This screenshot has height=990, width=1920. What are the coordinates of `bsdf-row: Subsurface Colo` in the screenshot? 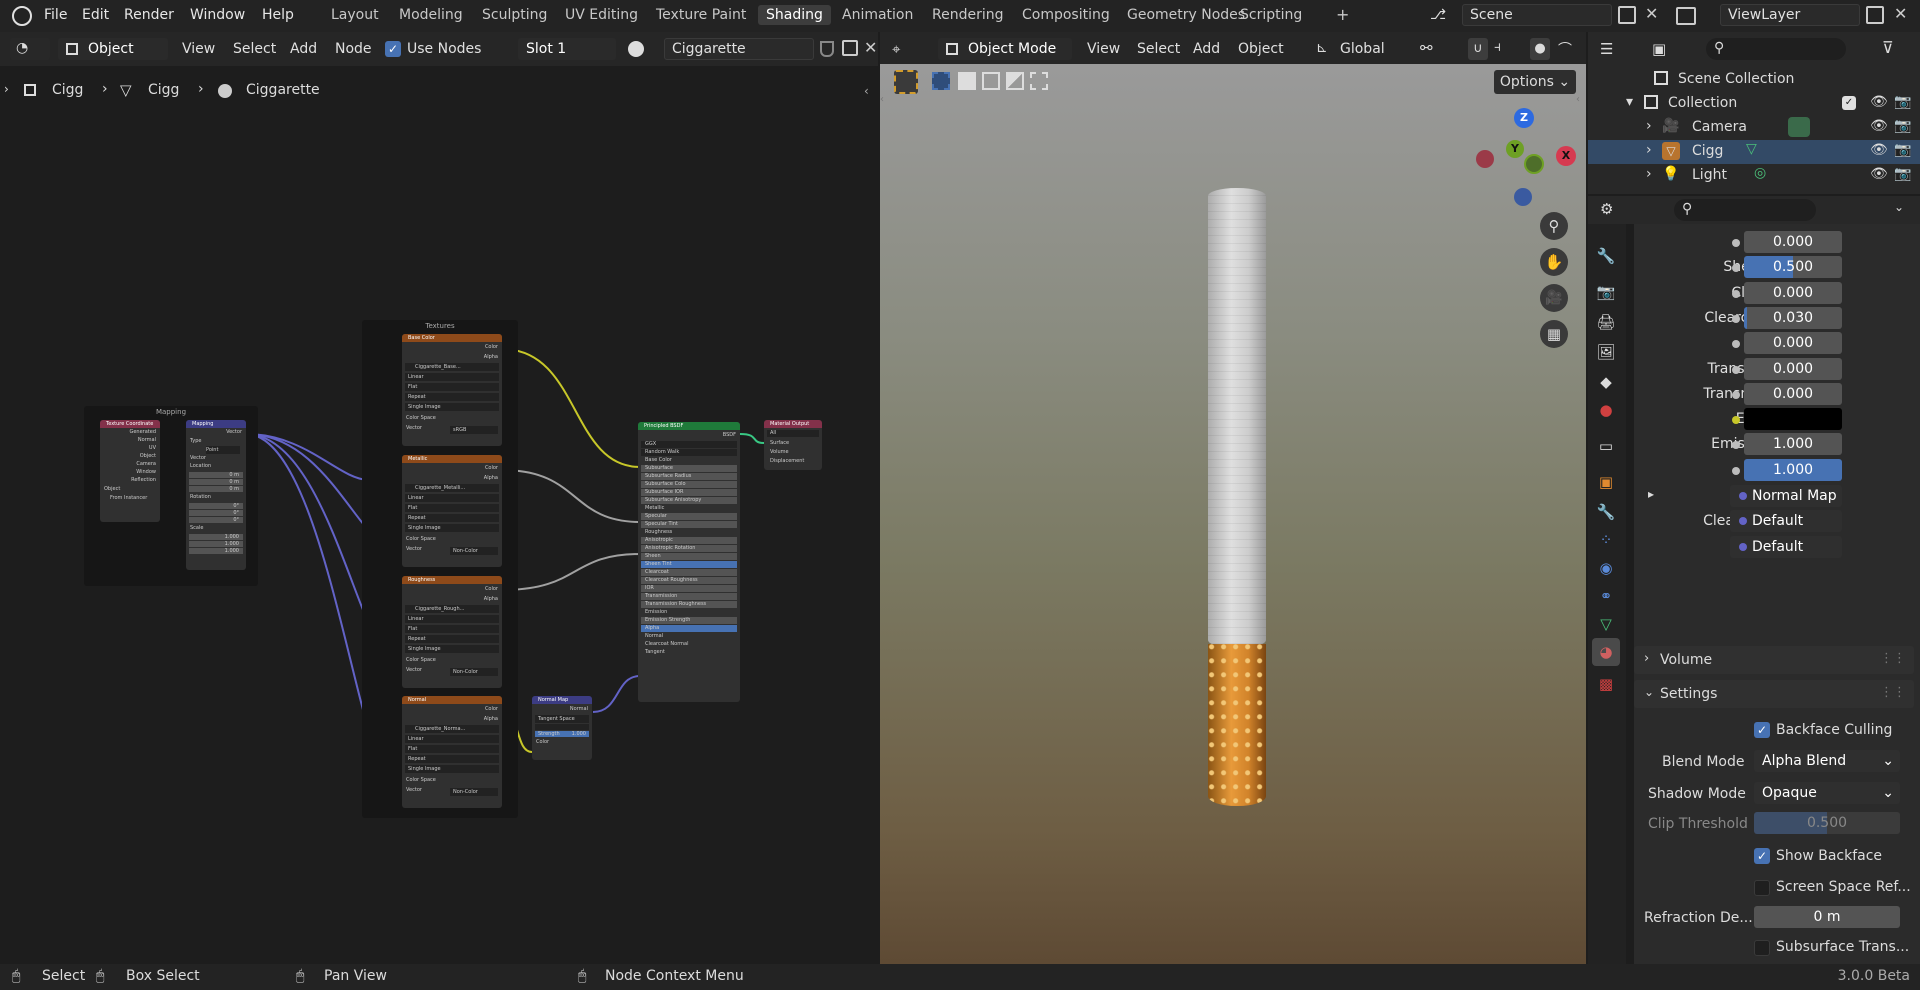 It's located at (689, 484).